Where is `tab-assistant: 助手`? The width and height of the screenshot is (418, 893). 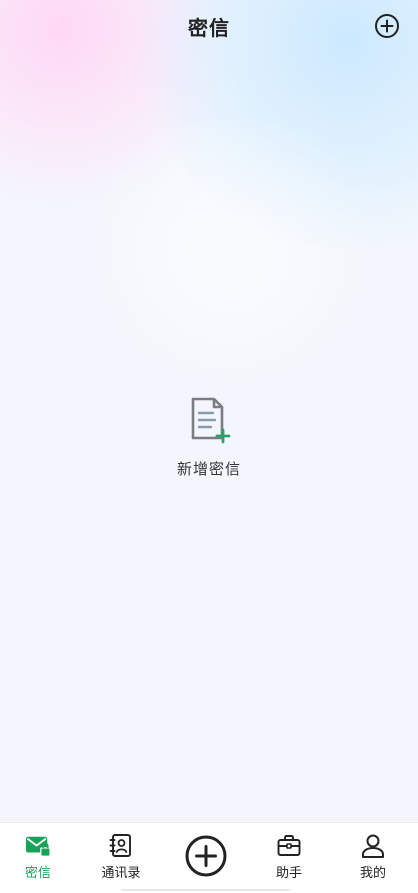 tab-assistant: 助手 is located at coordinates (289, 857).